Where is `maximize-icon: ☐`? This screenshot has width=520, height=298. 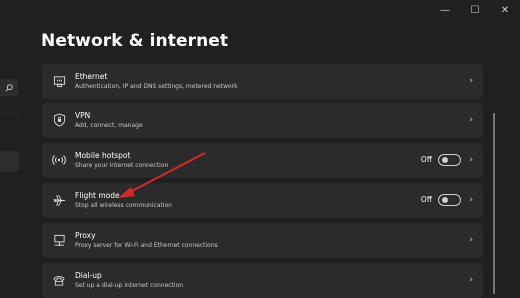
maximize-icon: ☐ is located at coordinates (475, 10).